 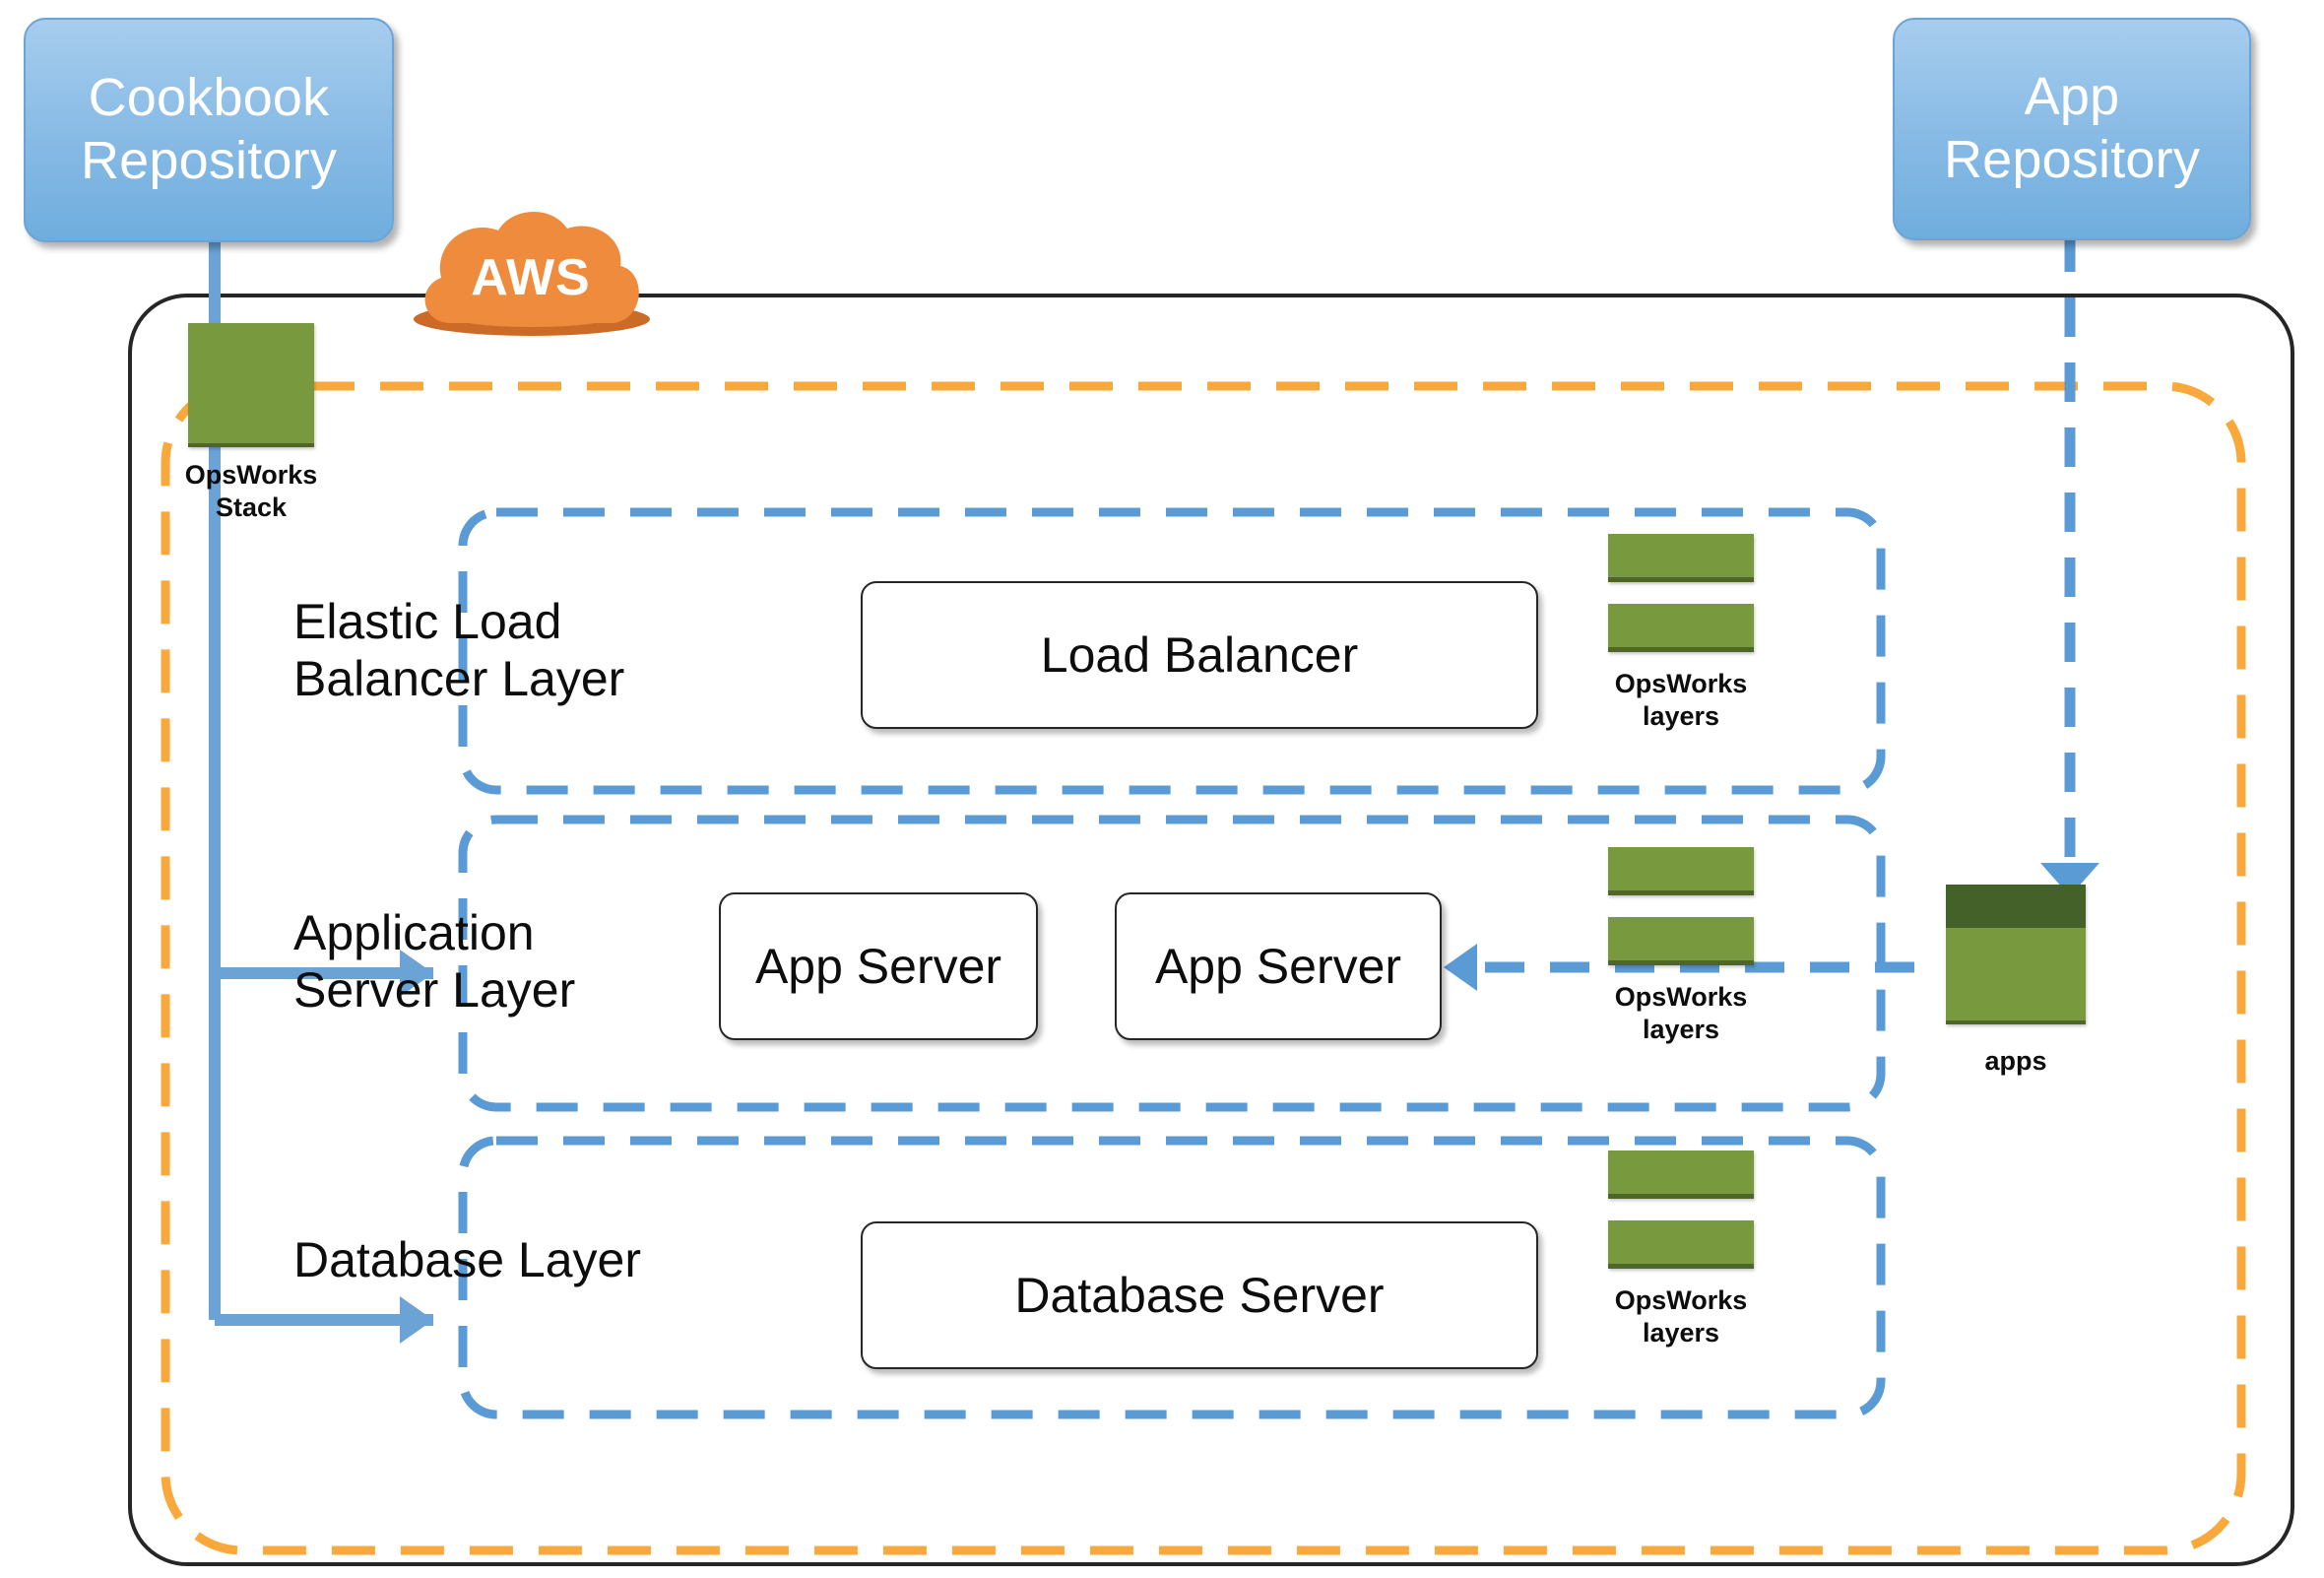 What do you see at coordinates (1681, 1013) in the screenshot?
I see `opsworks-layers-label-app: OpsWorks layers` at bounding box center [1681, 1013].